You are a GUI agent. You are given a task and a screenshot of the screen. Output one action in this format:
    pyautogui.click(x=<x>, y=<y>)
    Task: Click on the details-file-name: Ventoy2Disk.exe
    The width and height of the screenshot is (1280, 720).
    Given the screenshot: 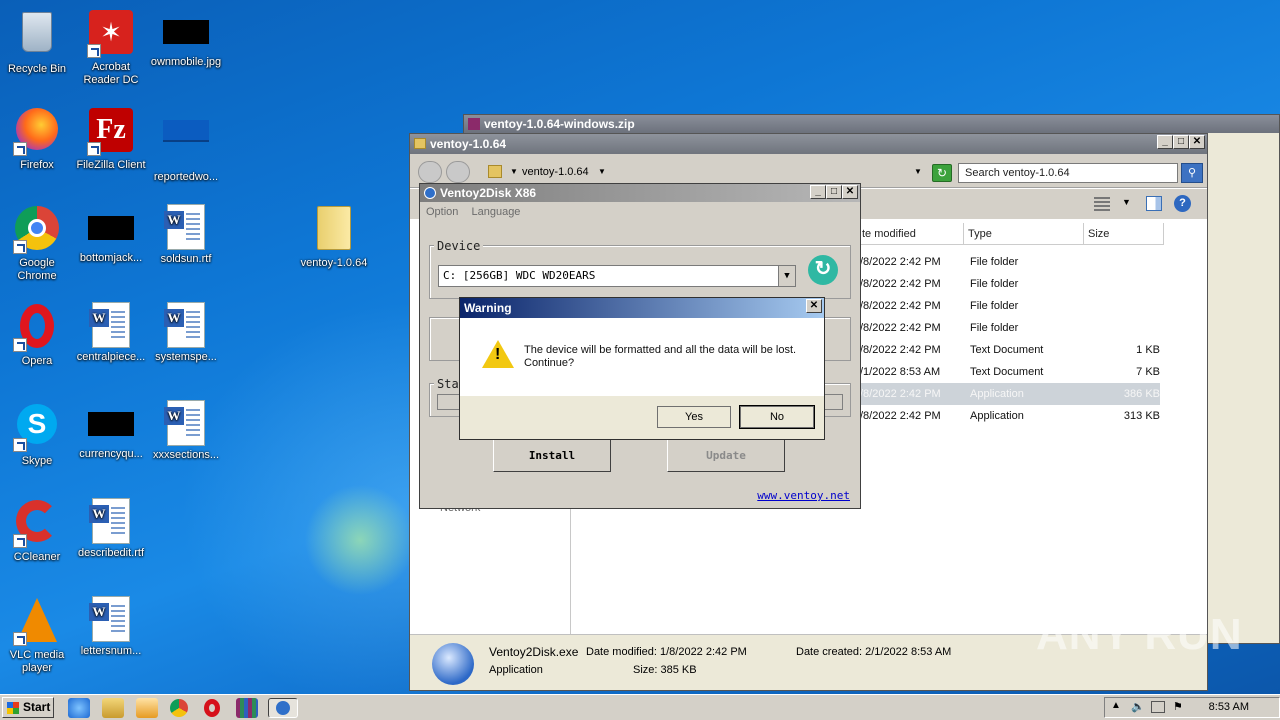 What is the action you would take?
    pyautogui.click(x=534, y=652)
    